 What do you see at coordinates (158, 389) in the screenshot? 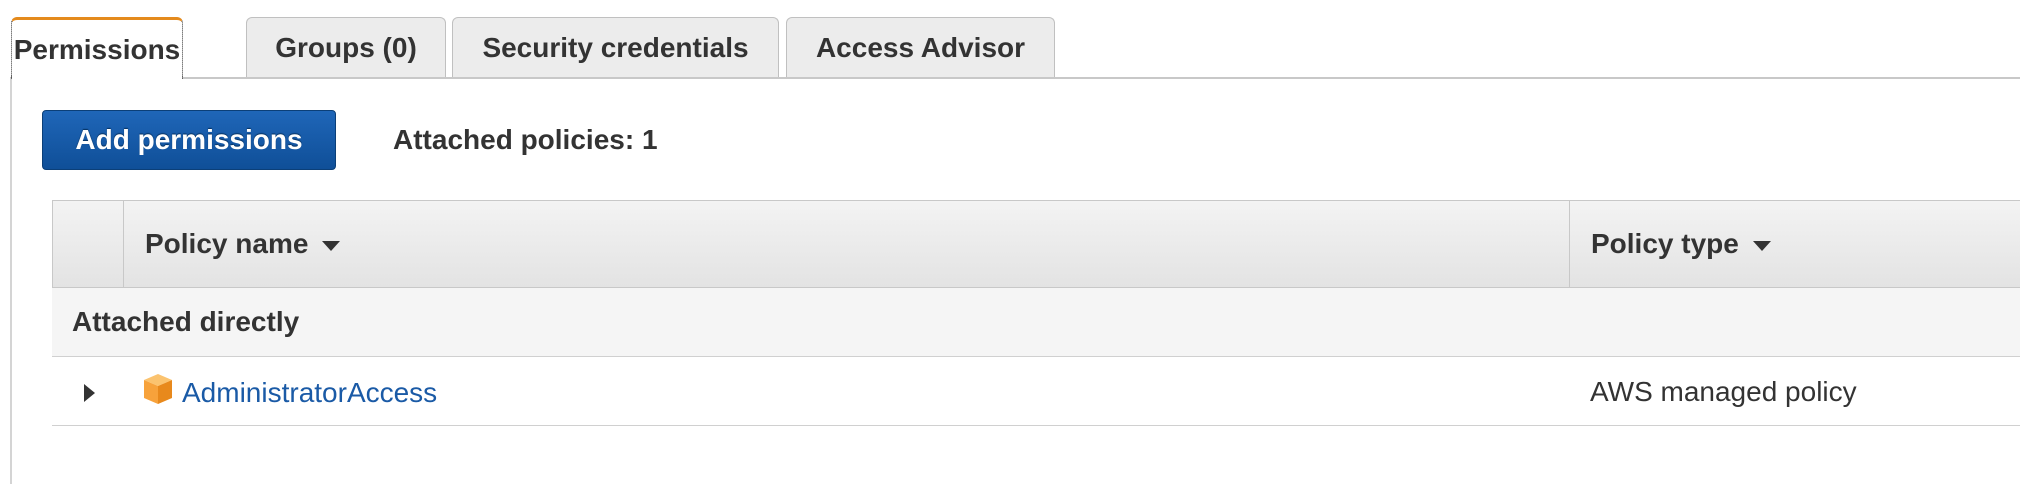
I see `aws-managed-policy-cube-icon` at bounding box center [158, 389].